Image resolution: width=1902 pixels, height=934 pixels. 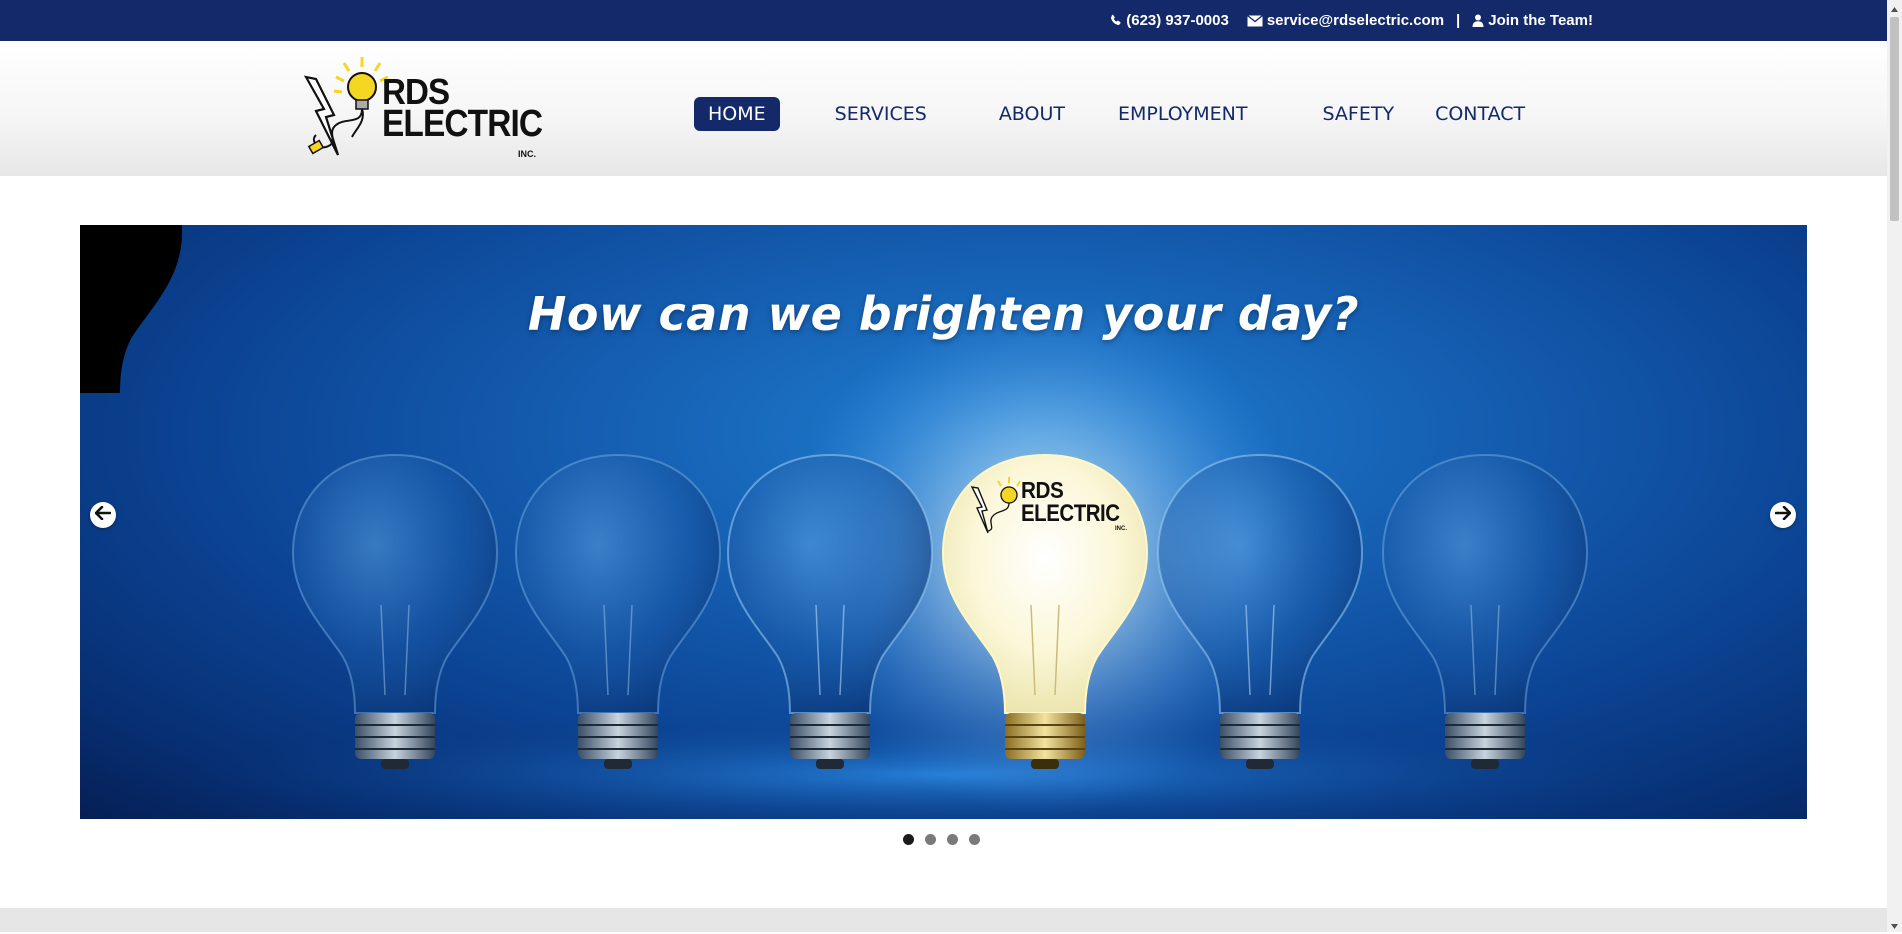 I want to click on scroll-down-button, so click(x=1894, y=924).